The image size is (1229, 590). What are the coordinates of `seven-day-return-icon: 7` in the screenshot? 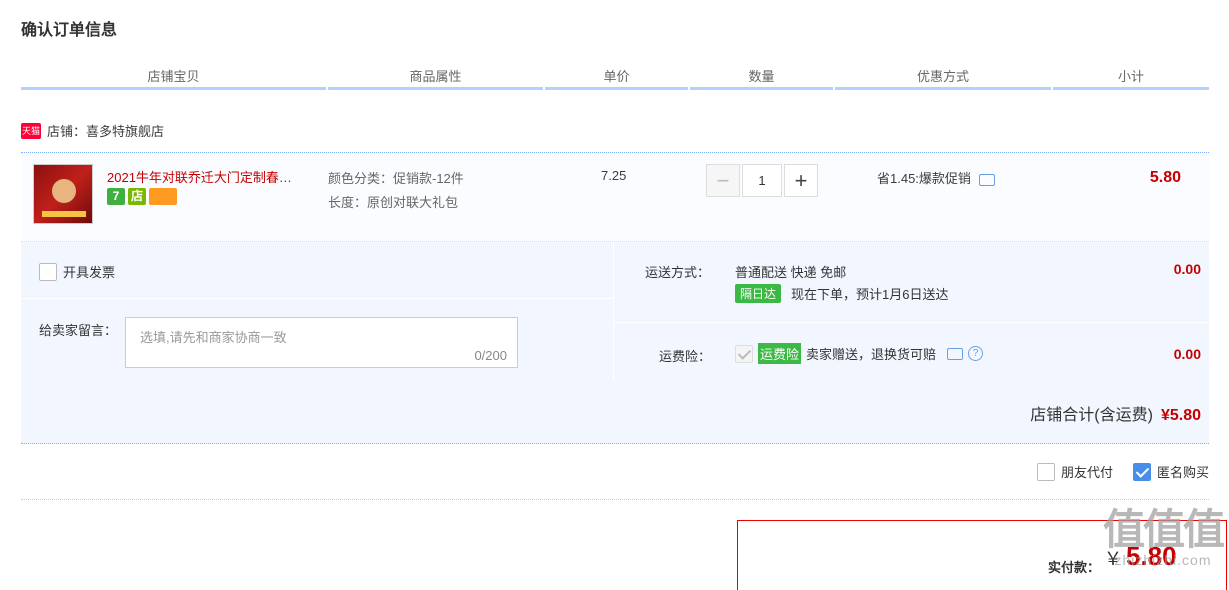 It's located at (116, 196).